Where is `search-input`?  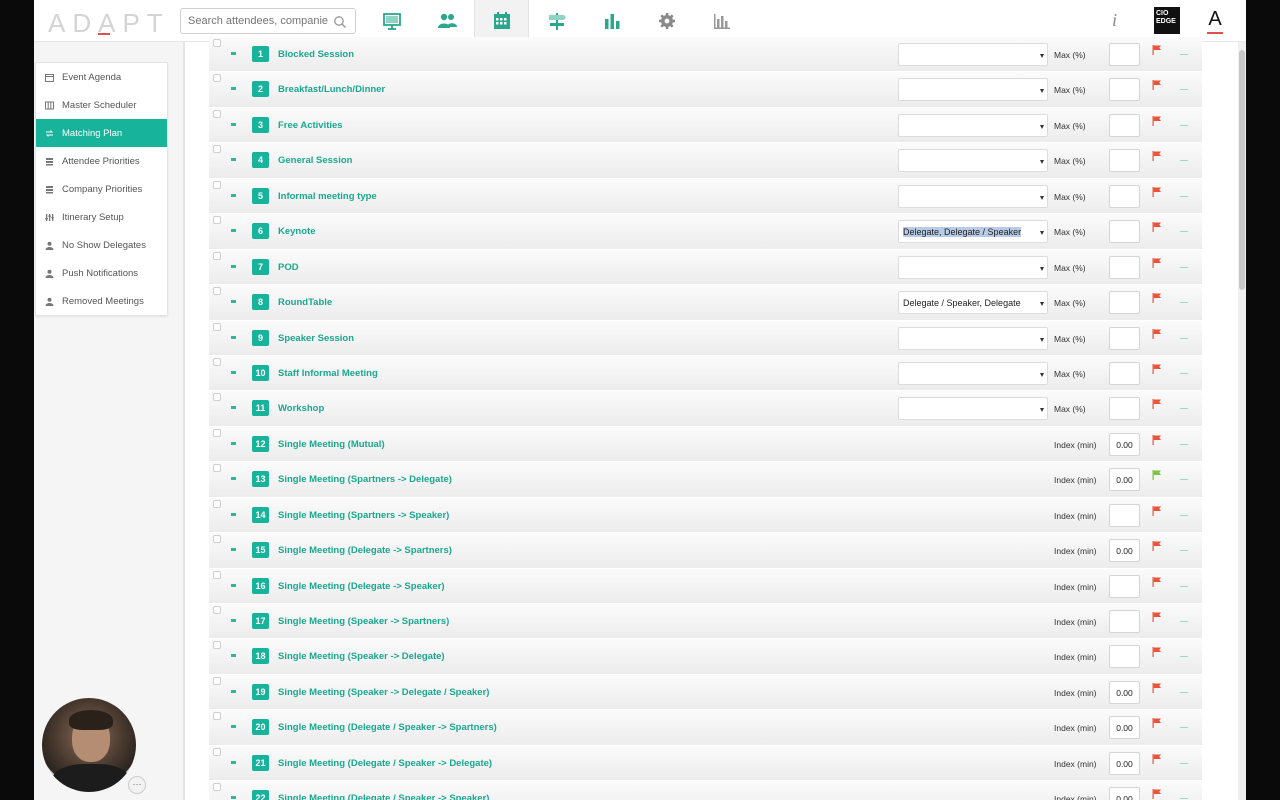
search-input is located at coordinates (258, 21).